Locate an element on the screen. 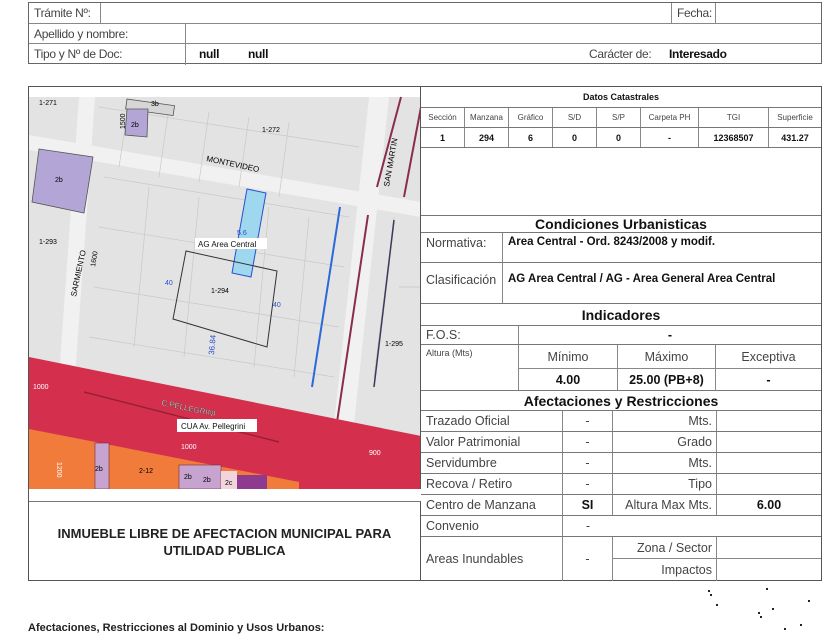 The image size is (840, 634). apellido-row: Apellido y nombre: is located at coordinates (425, 33).